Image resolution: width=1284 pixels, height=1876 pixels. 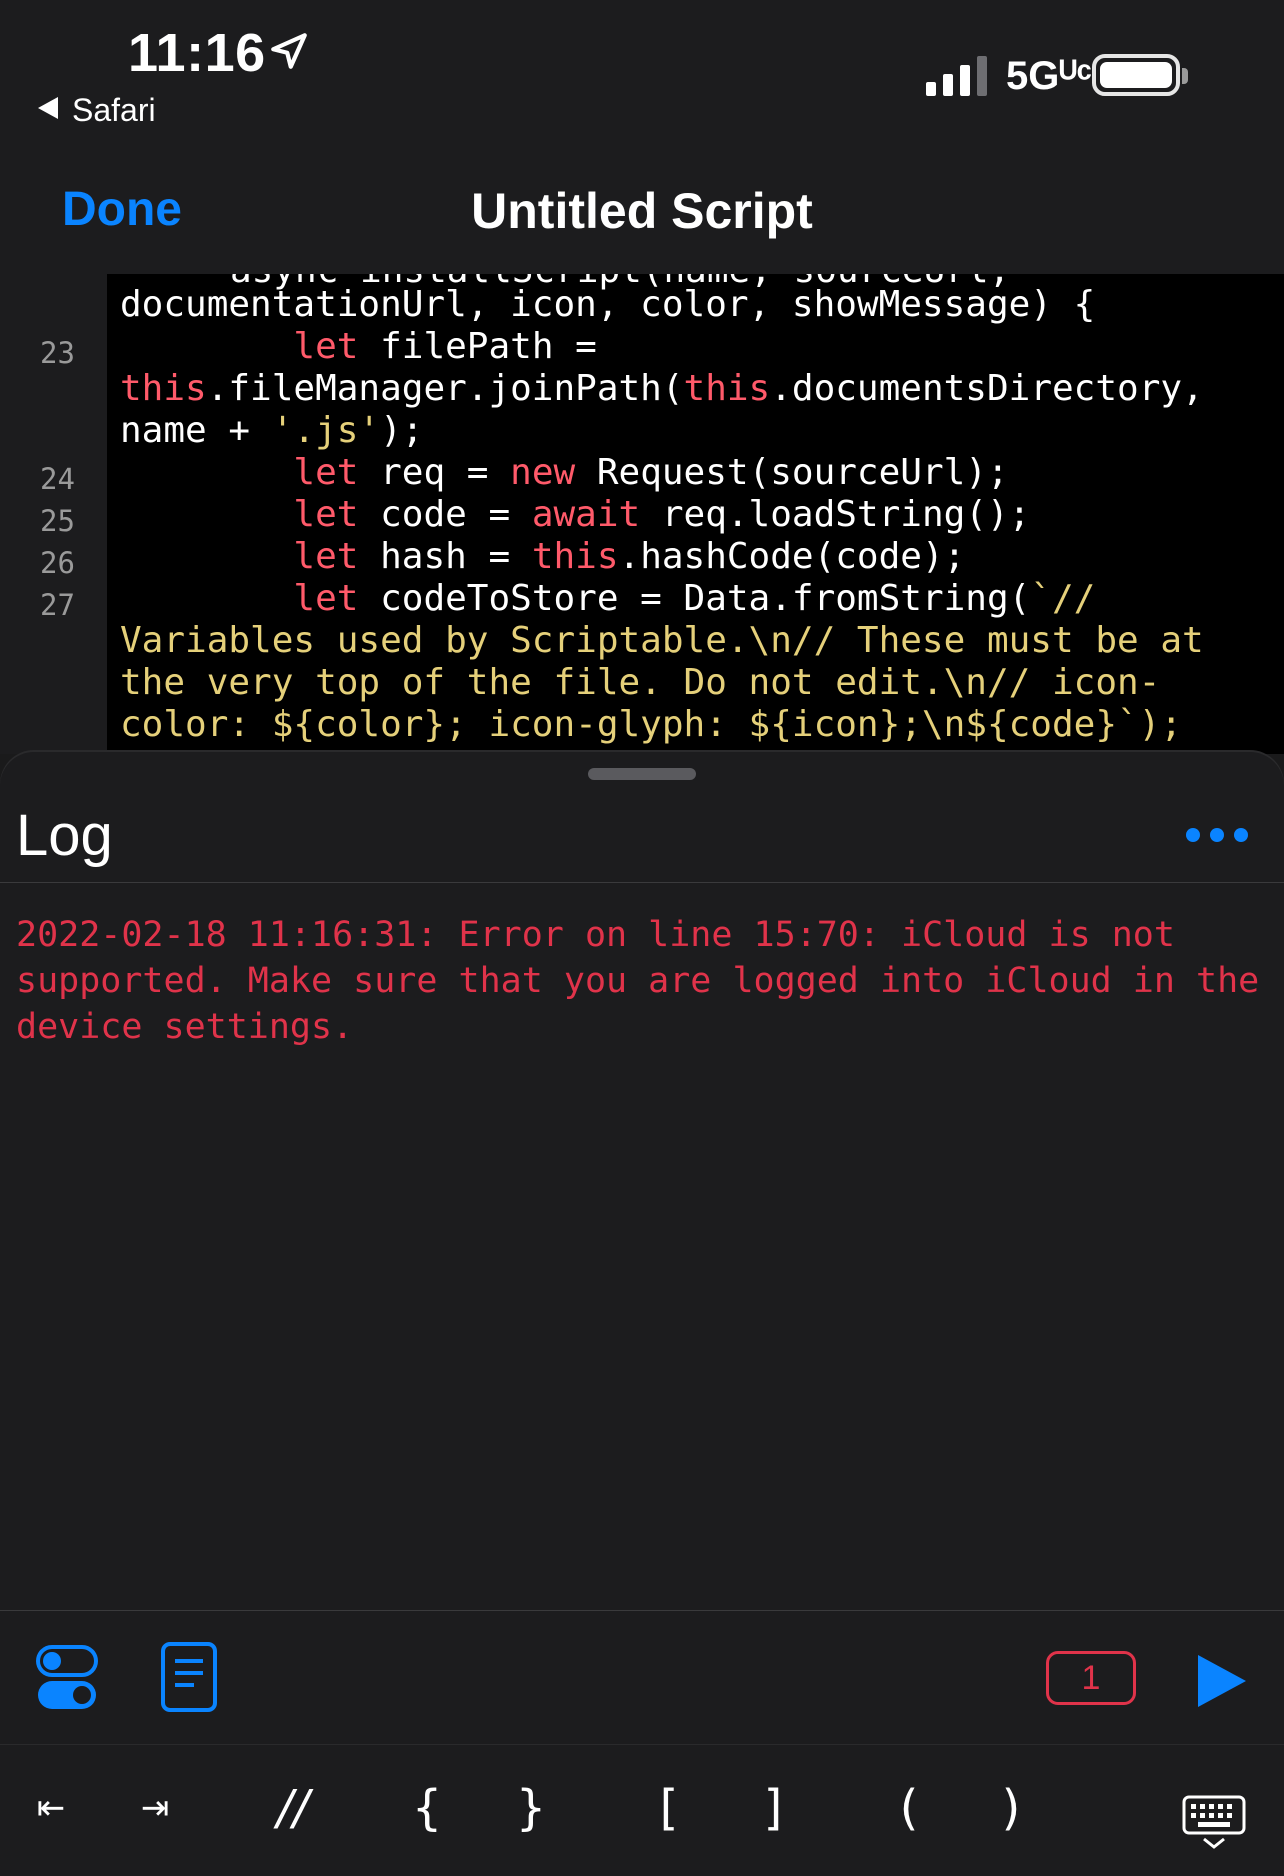 What do you see at coordinates (289, 51) in the screenshot?
I see `location-arrow-icon` at bounding box center [289, 51].